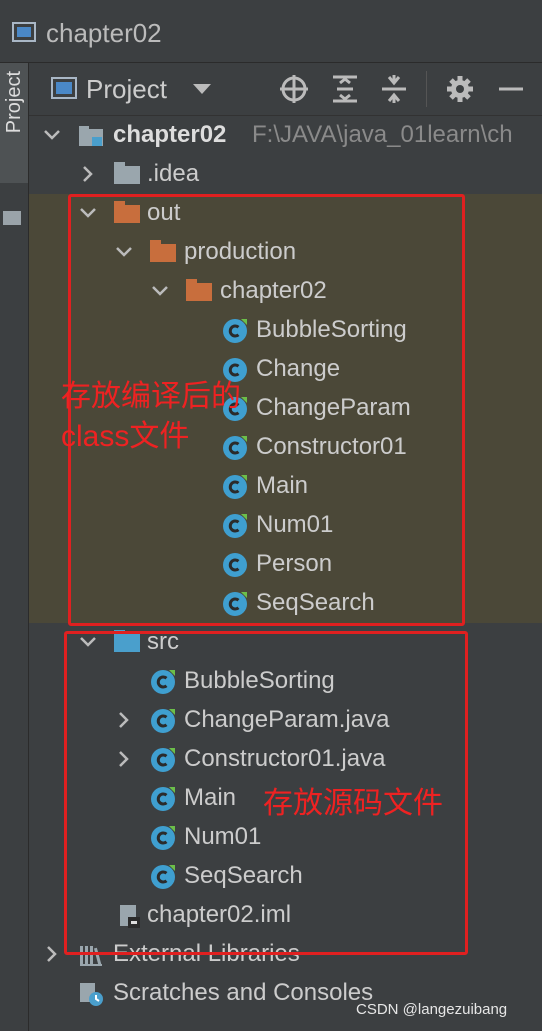  I want to click on tree-row-root: chapter02 F:\JAVA\java_01learn\ch, so click(285, 135).